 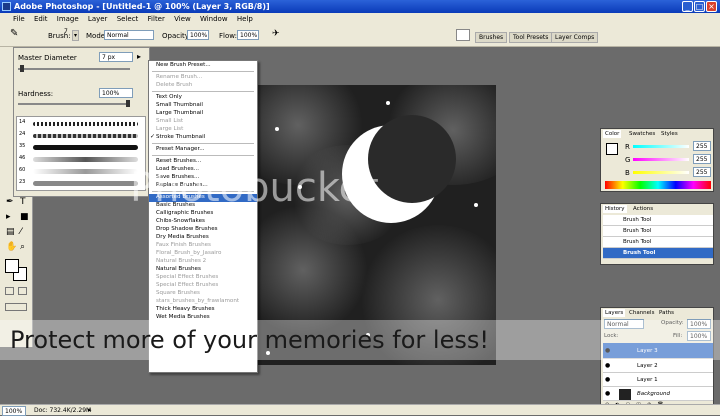 I want to click on menu-item-faux-finish-brushes: Faux Finish Brushes, so click(x=203, y=246).